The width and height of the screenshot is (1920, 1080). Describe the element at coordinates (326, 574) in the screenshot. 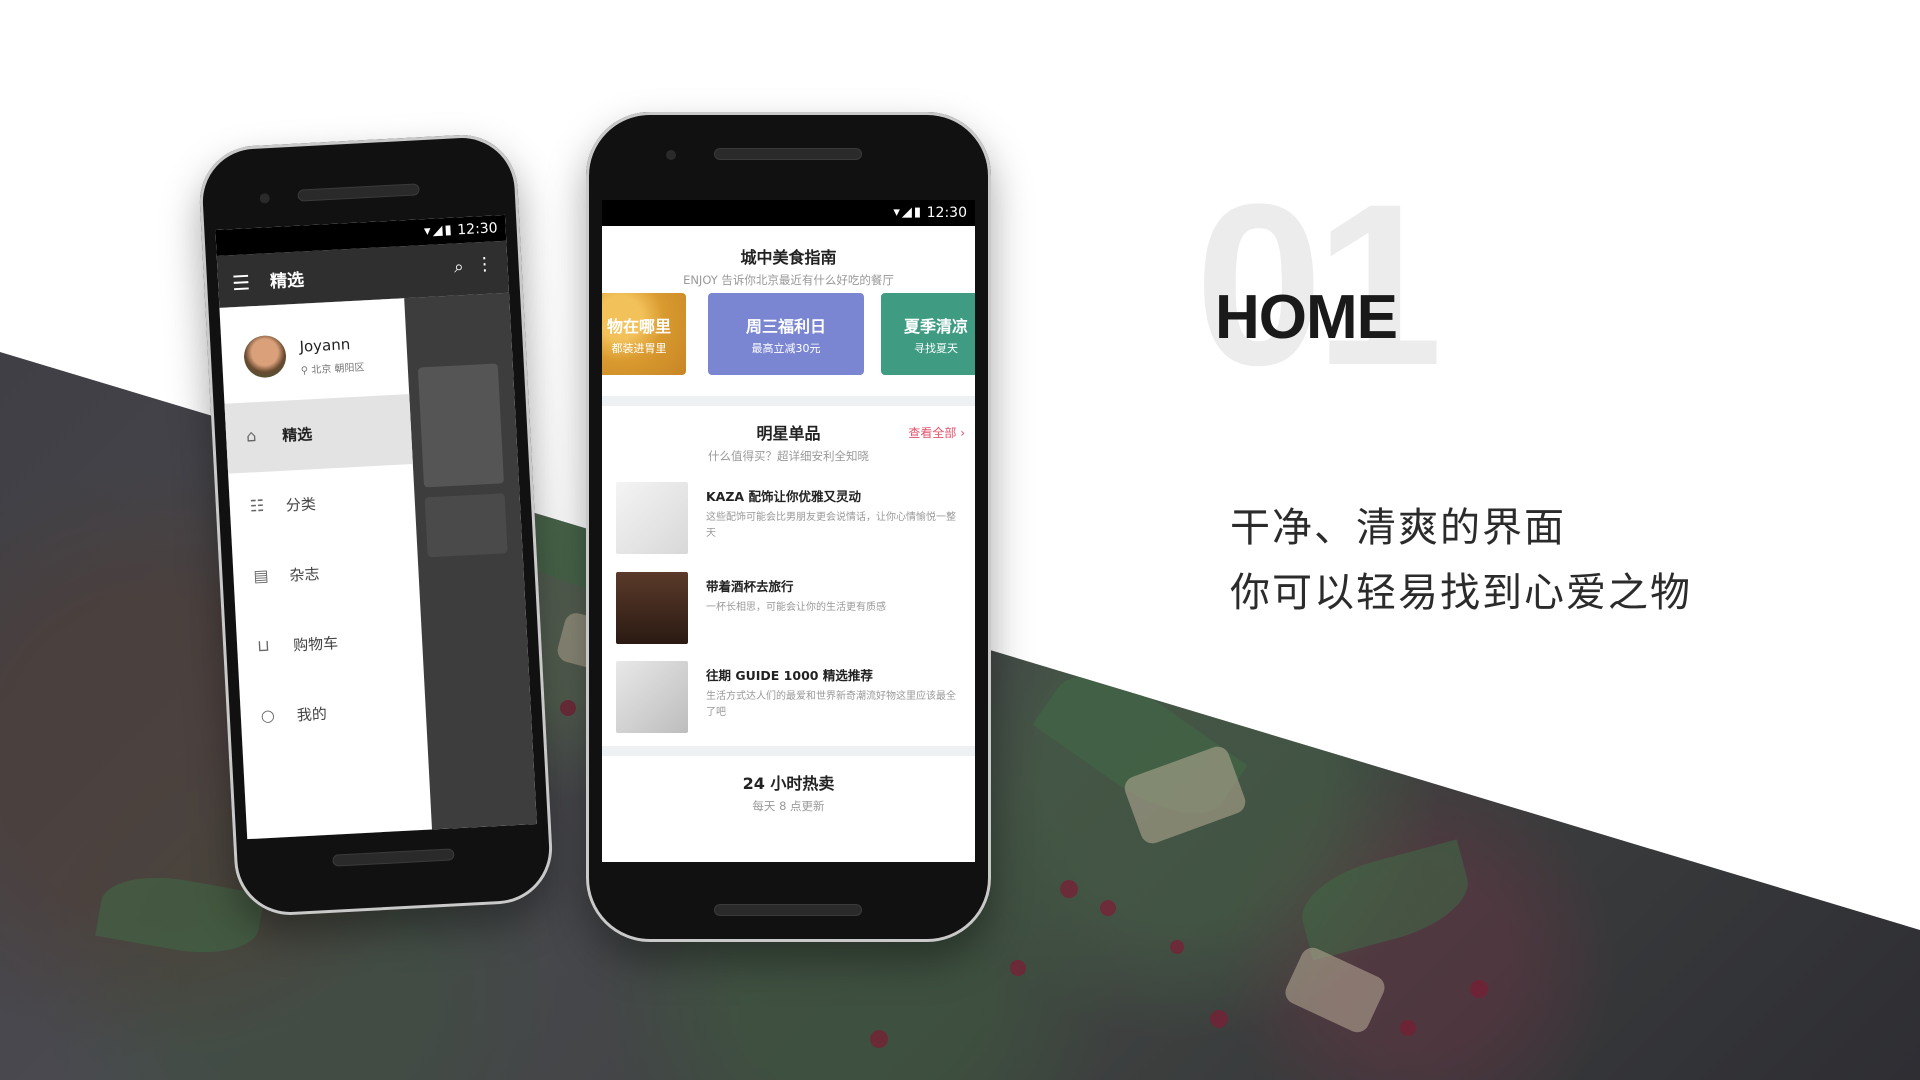

I see `drawer-item-magazine: ▤ 杂志` at that location.